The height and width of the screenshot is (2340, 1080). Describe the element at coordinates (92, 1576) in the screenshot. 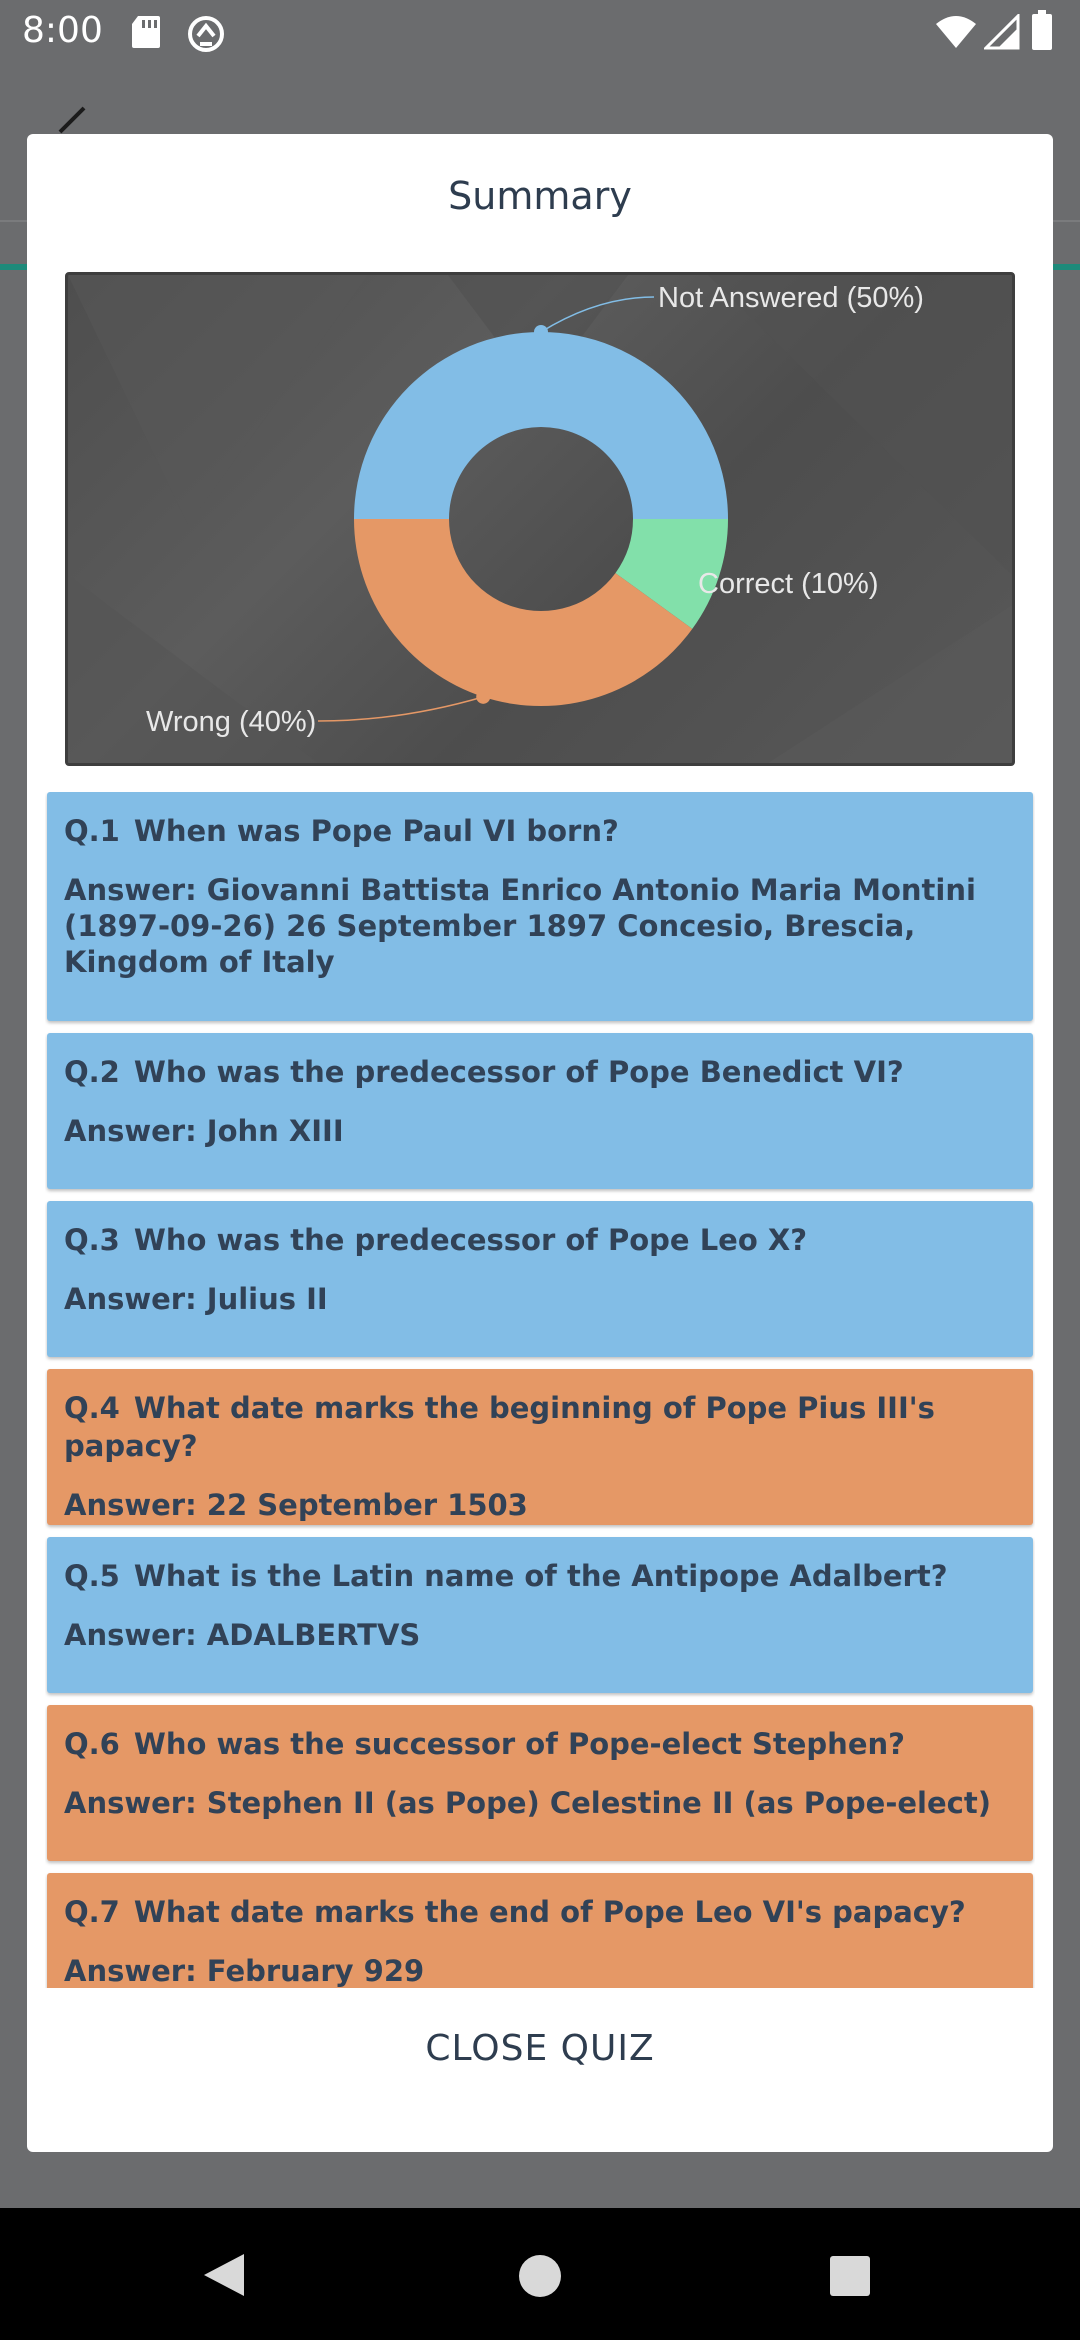

I see `question-number: Q.5` at that location.